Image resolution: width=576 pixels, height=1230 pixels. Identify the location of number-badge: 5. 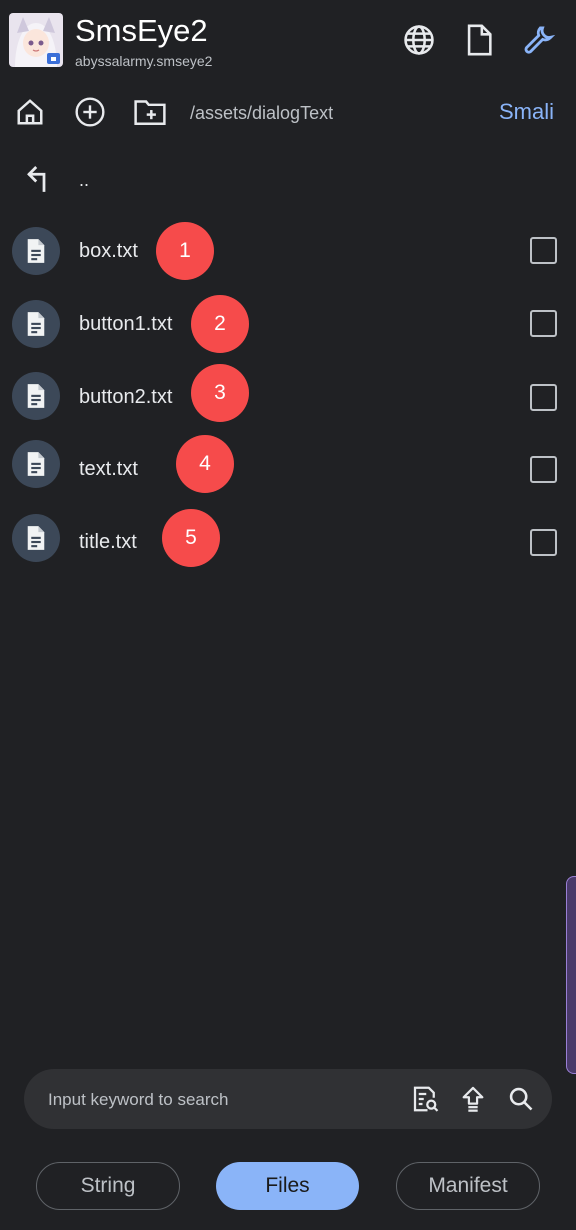
(191, 538).